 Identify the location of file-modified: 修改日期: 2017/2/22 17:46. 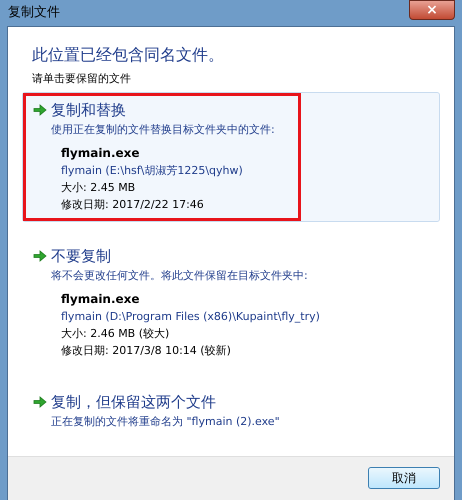
(133, 204).